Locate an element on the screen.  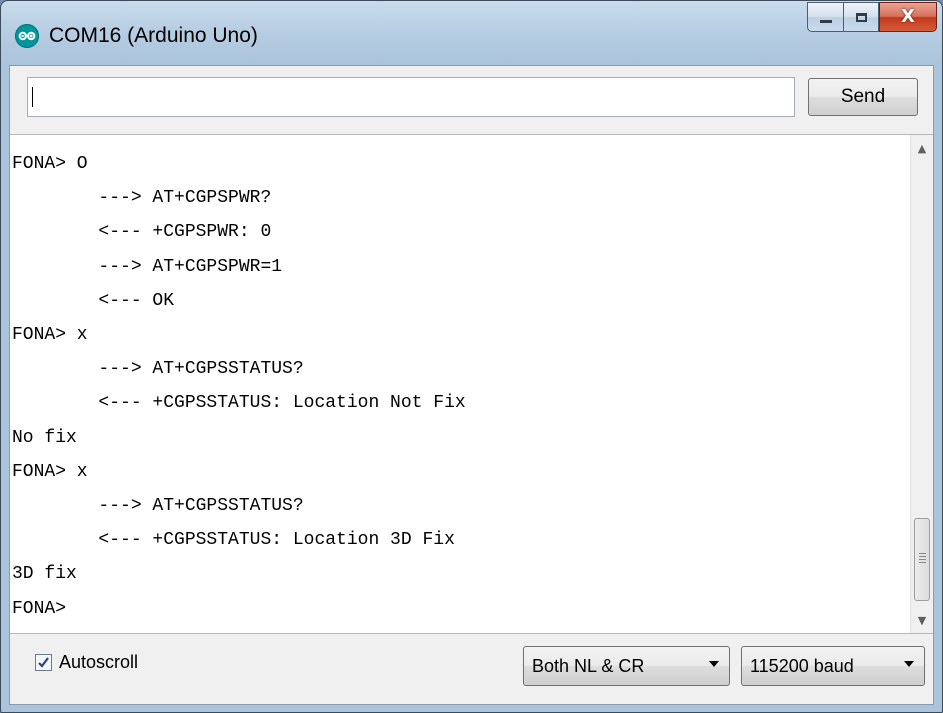
title-bar: COM16 (Arduino Uno) X is located at coordinates (471, 33).